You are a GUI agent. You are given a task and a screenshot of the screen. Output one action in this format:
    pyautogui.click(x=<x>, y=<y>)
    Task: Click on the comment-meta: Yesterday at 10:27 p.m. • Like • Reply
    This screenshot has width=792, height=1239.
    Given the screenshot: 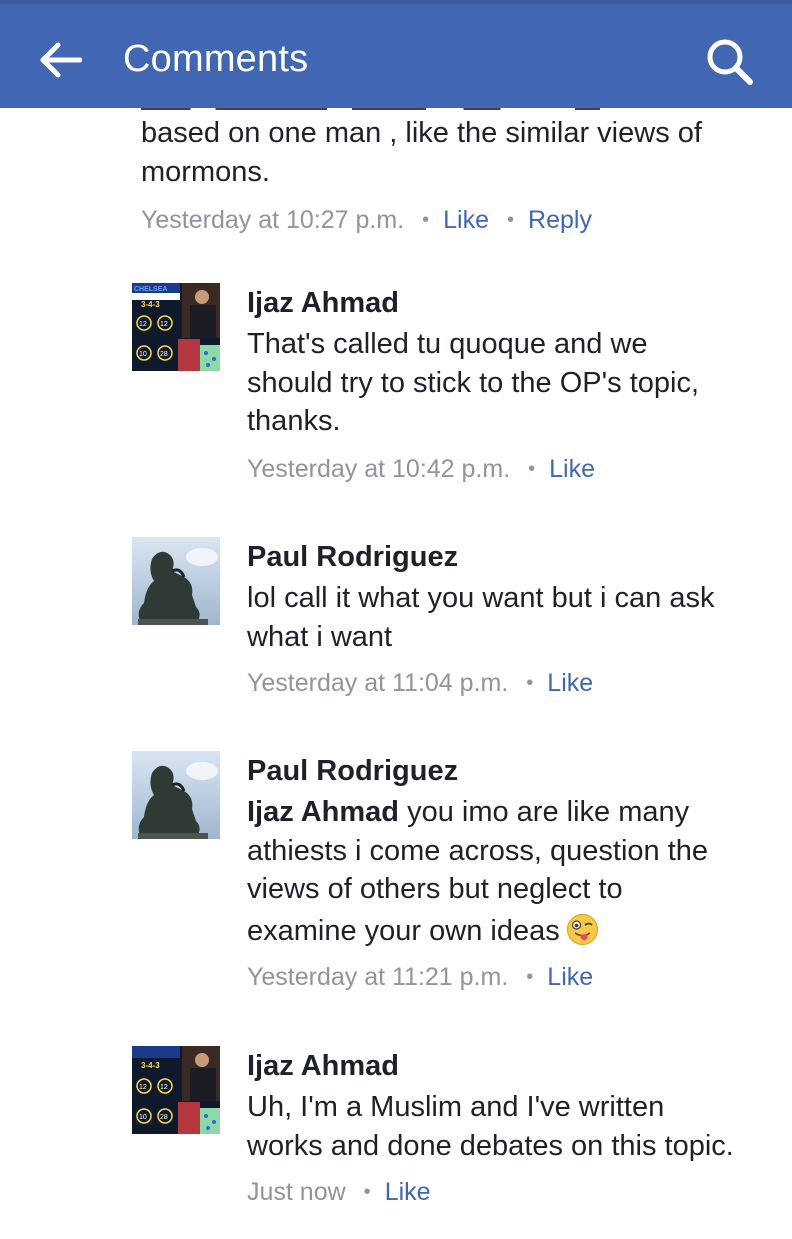 What is the action you would take?
    pyautogui.click(x=366, y=220)
    